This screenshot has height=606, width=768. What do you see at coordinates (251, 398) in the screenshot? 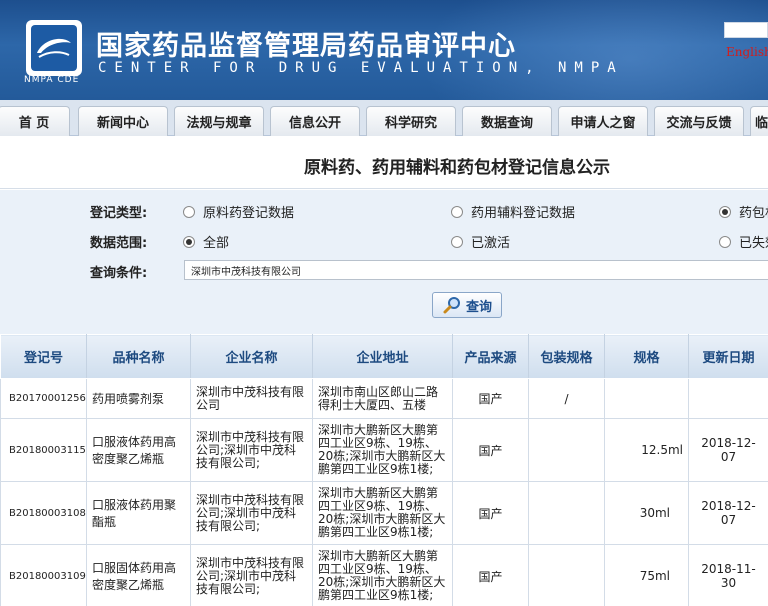
I see `cell-enterprise: 深圳市中茂科技有限公司` at bounding box center [251, 398].